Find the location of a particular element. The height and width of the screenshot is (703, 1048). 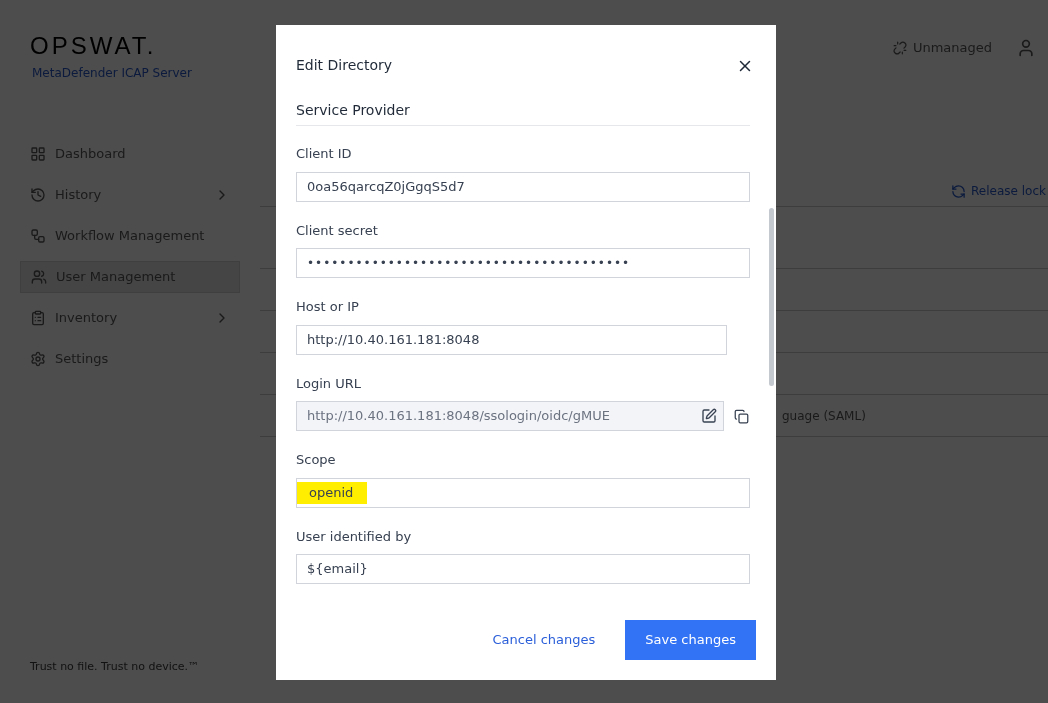

field-label: Scope is located at coordinates (316, 460).